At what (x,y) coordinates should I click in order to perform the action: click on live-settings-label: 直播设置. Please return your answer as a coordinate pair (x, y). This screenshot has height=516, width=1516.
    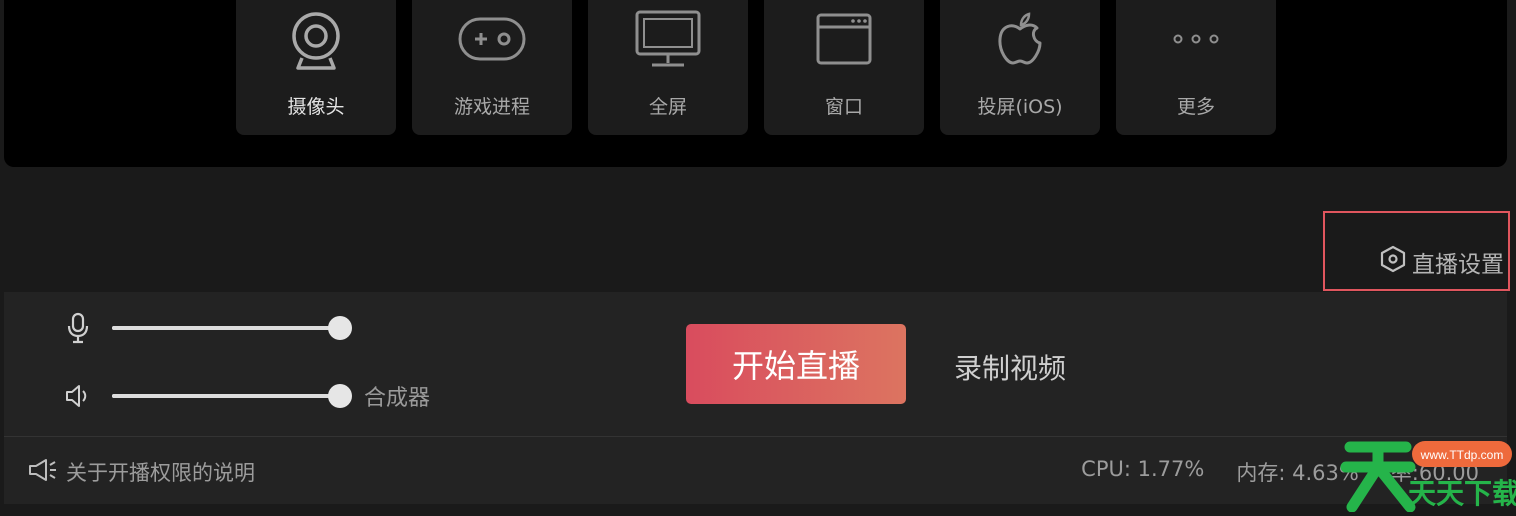
    Looking at the image, I should click on (1458, 265).